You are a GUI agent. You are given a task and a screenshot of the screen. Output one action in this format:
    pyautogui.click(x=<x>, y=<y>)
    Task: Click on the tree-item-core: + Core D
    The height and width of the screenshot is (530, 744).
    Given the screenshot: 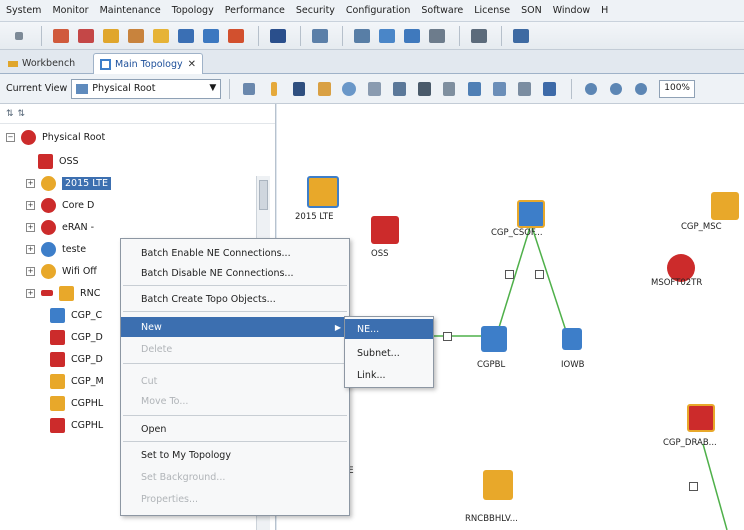 What is the action you would take?
    pyautogui.click(x=60, y=205)
    